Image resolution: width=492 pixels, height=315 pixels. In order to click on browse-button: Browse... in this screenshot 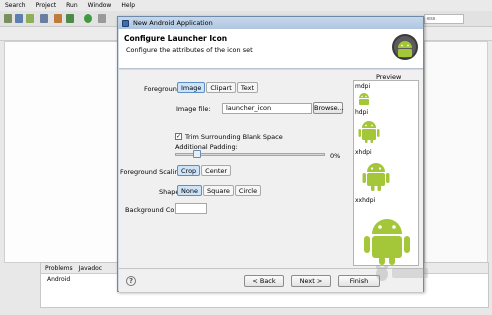, I will do `click(328, 108)`.